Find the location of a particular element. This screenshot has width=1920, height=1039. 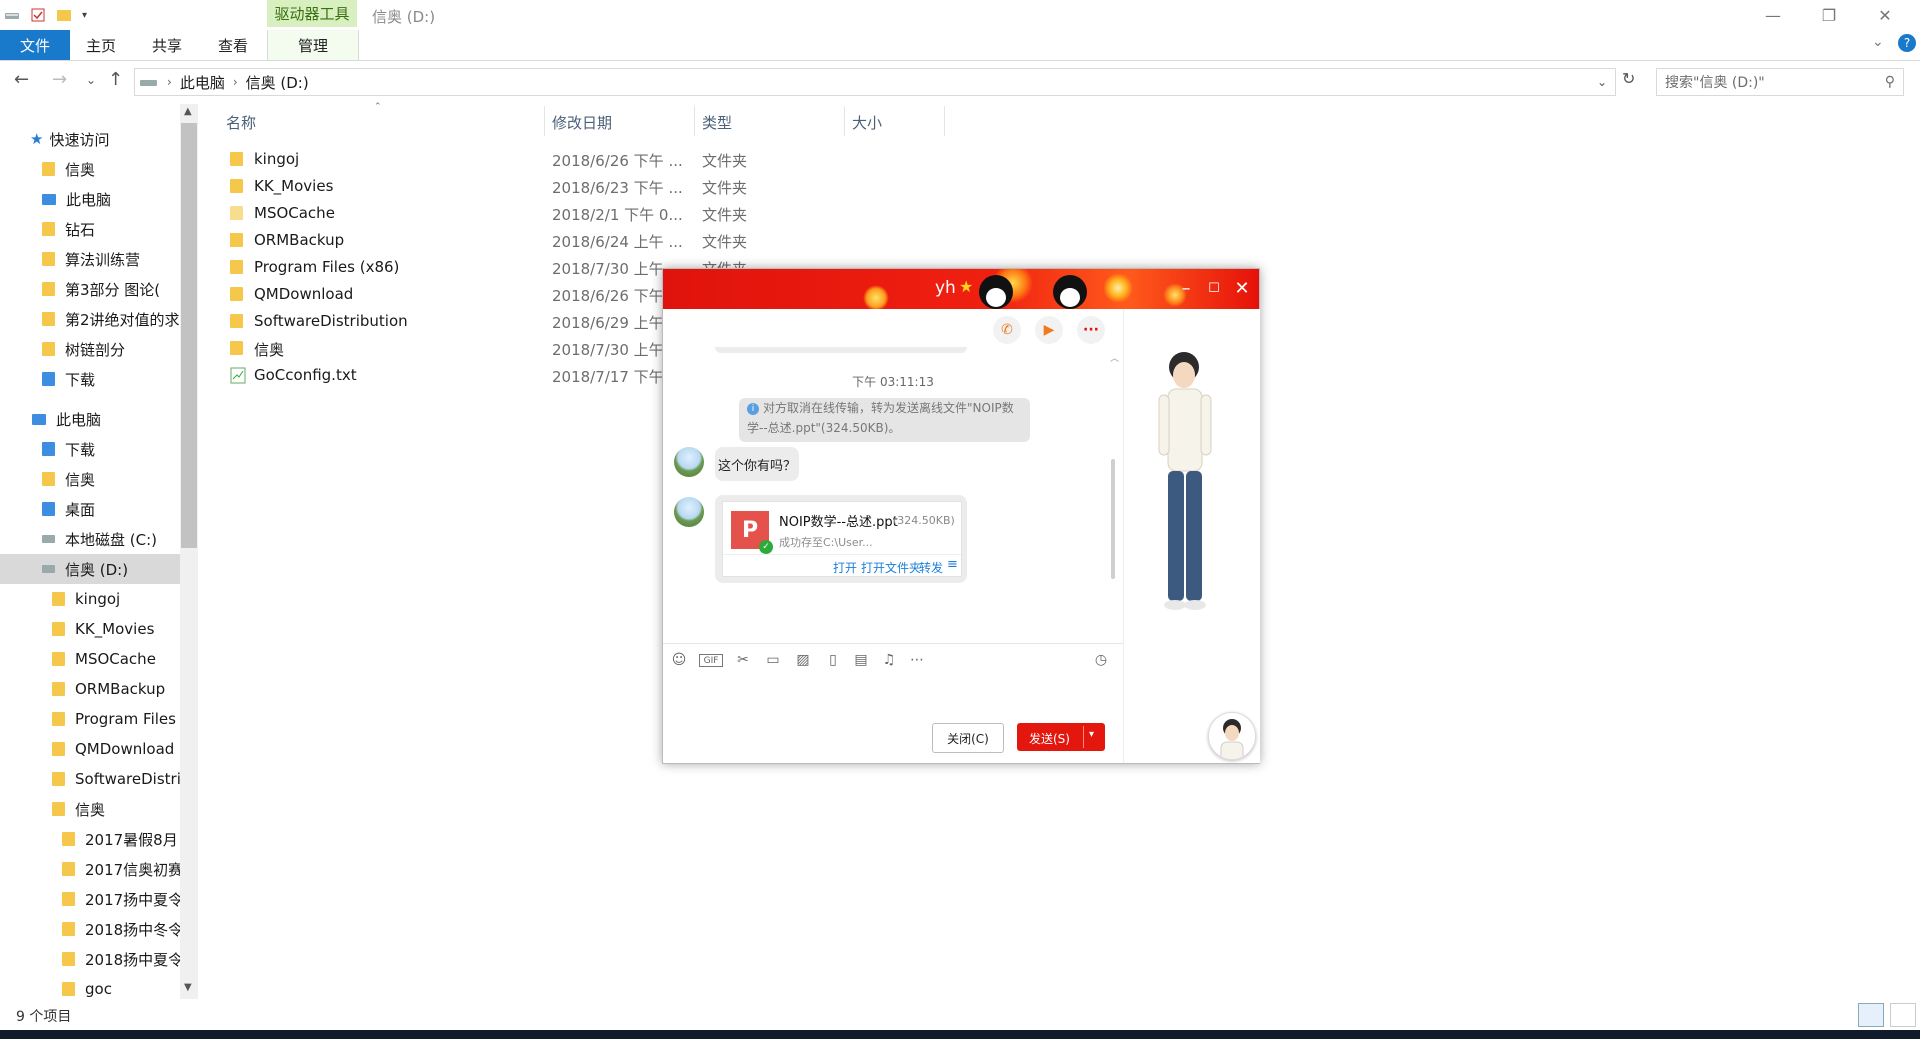

more-icon: ··· is located at coordinates (1091, 330).